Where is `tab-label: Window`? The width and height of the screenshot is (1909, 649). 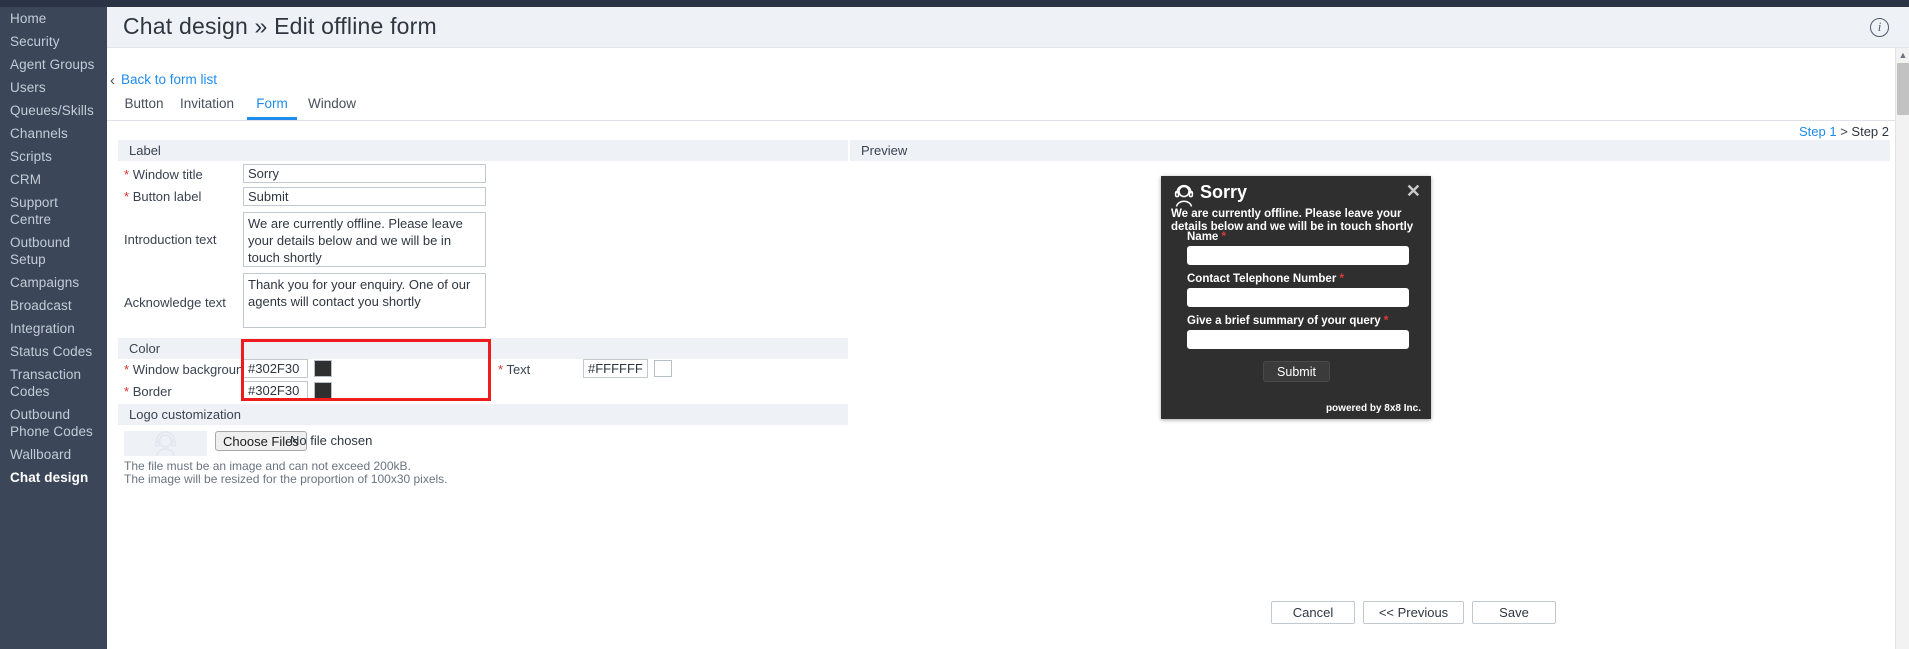
tab-label: Window is located at coordinates (331, 103).